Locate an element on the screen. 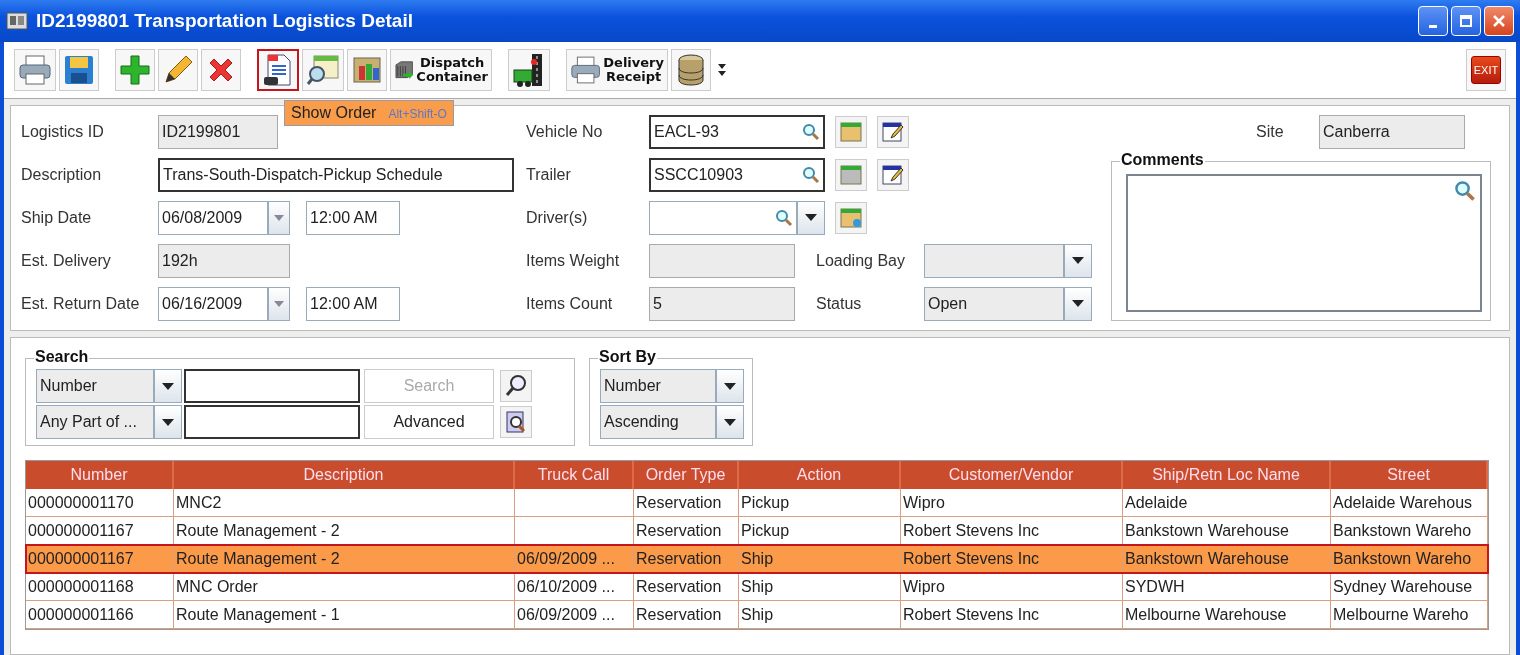 The image size is (1520, 655). description-field: Trans-South-Dispatch-Pickup Schedule is located at coordinates (336, 174).